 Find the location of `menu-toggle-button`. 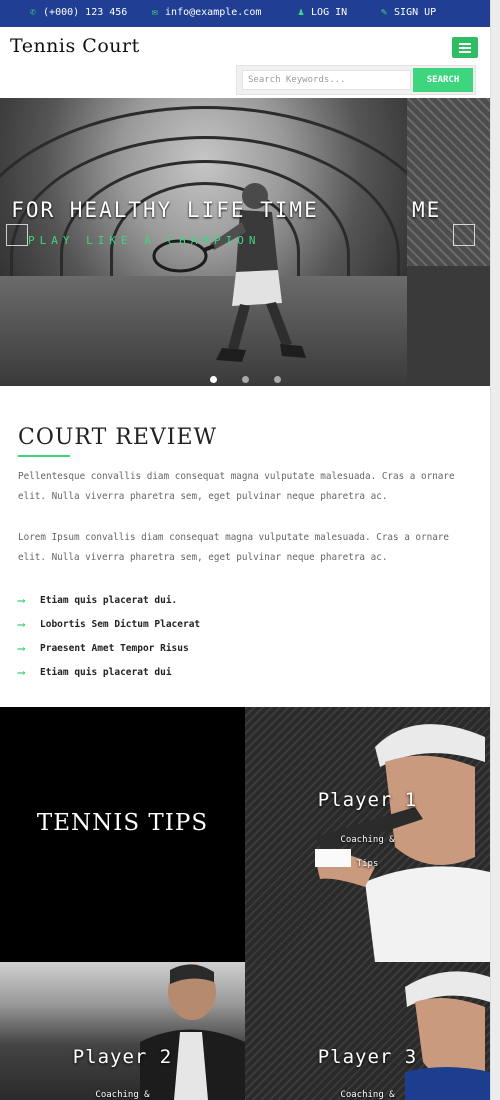

menu-toggle-button is located at coordinates (465, 47).